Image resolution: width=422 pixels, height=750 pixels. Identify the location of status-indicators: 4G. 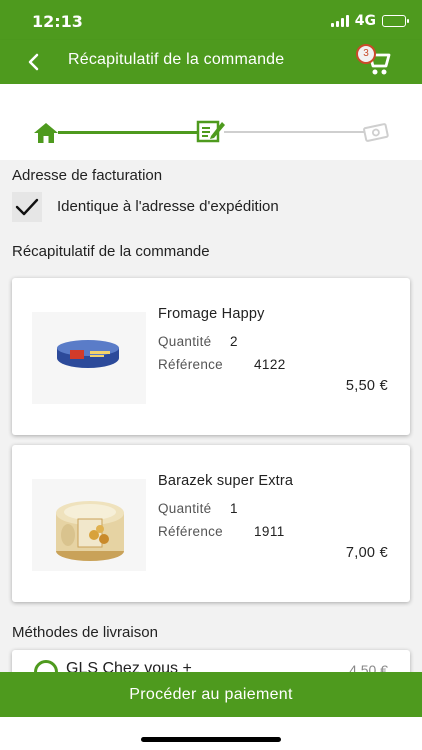
(369, 21).